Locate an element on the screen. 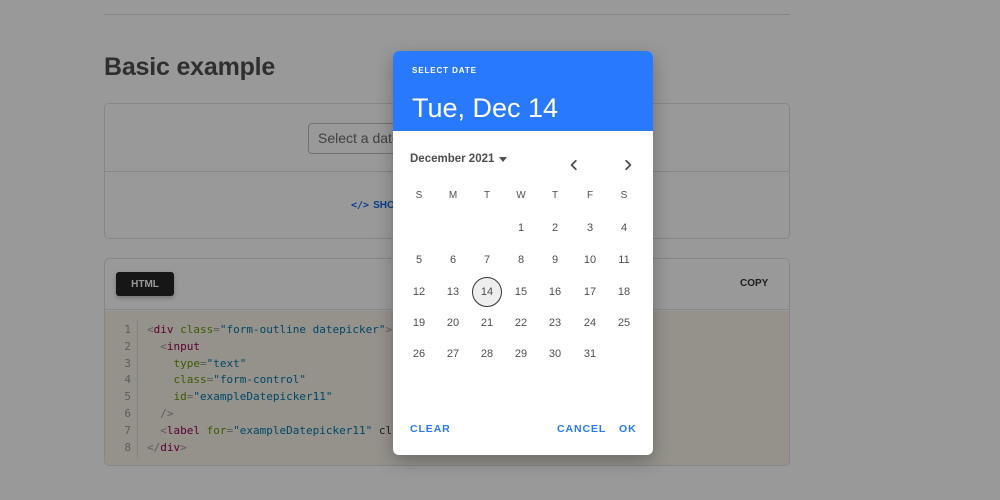  previous-month-button is located at coordinates (574, 165).